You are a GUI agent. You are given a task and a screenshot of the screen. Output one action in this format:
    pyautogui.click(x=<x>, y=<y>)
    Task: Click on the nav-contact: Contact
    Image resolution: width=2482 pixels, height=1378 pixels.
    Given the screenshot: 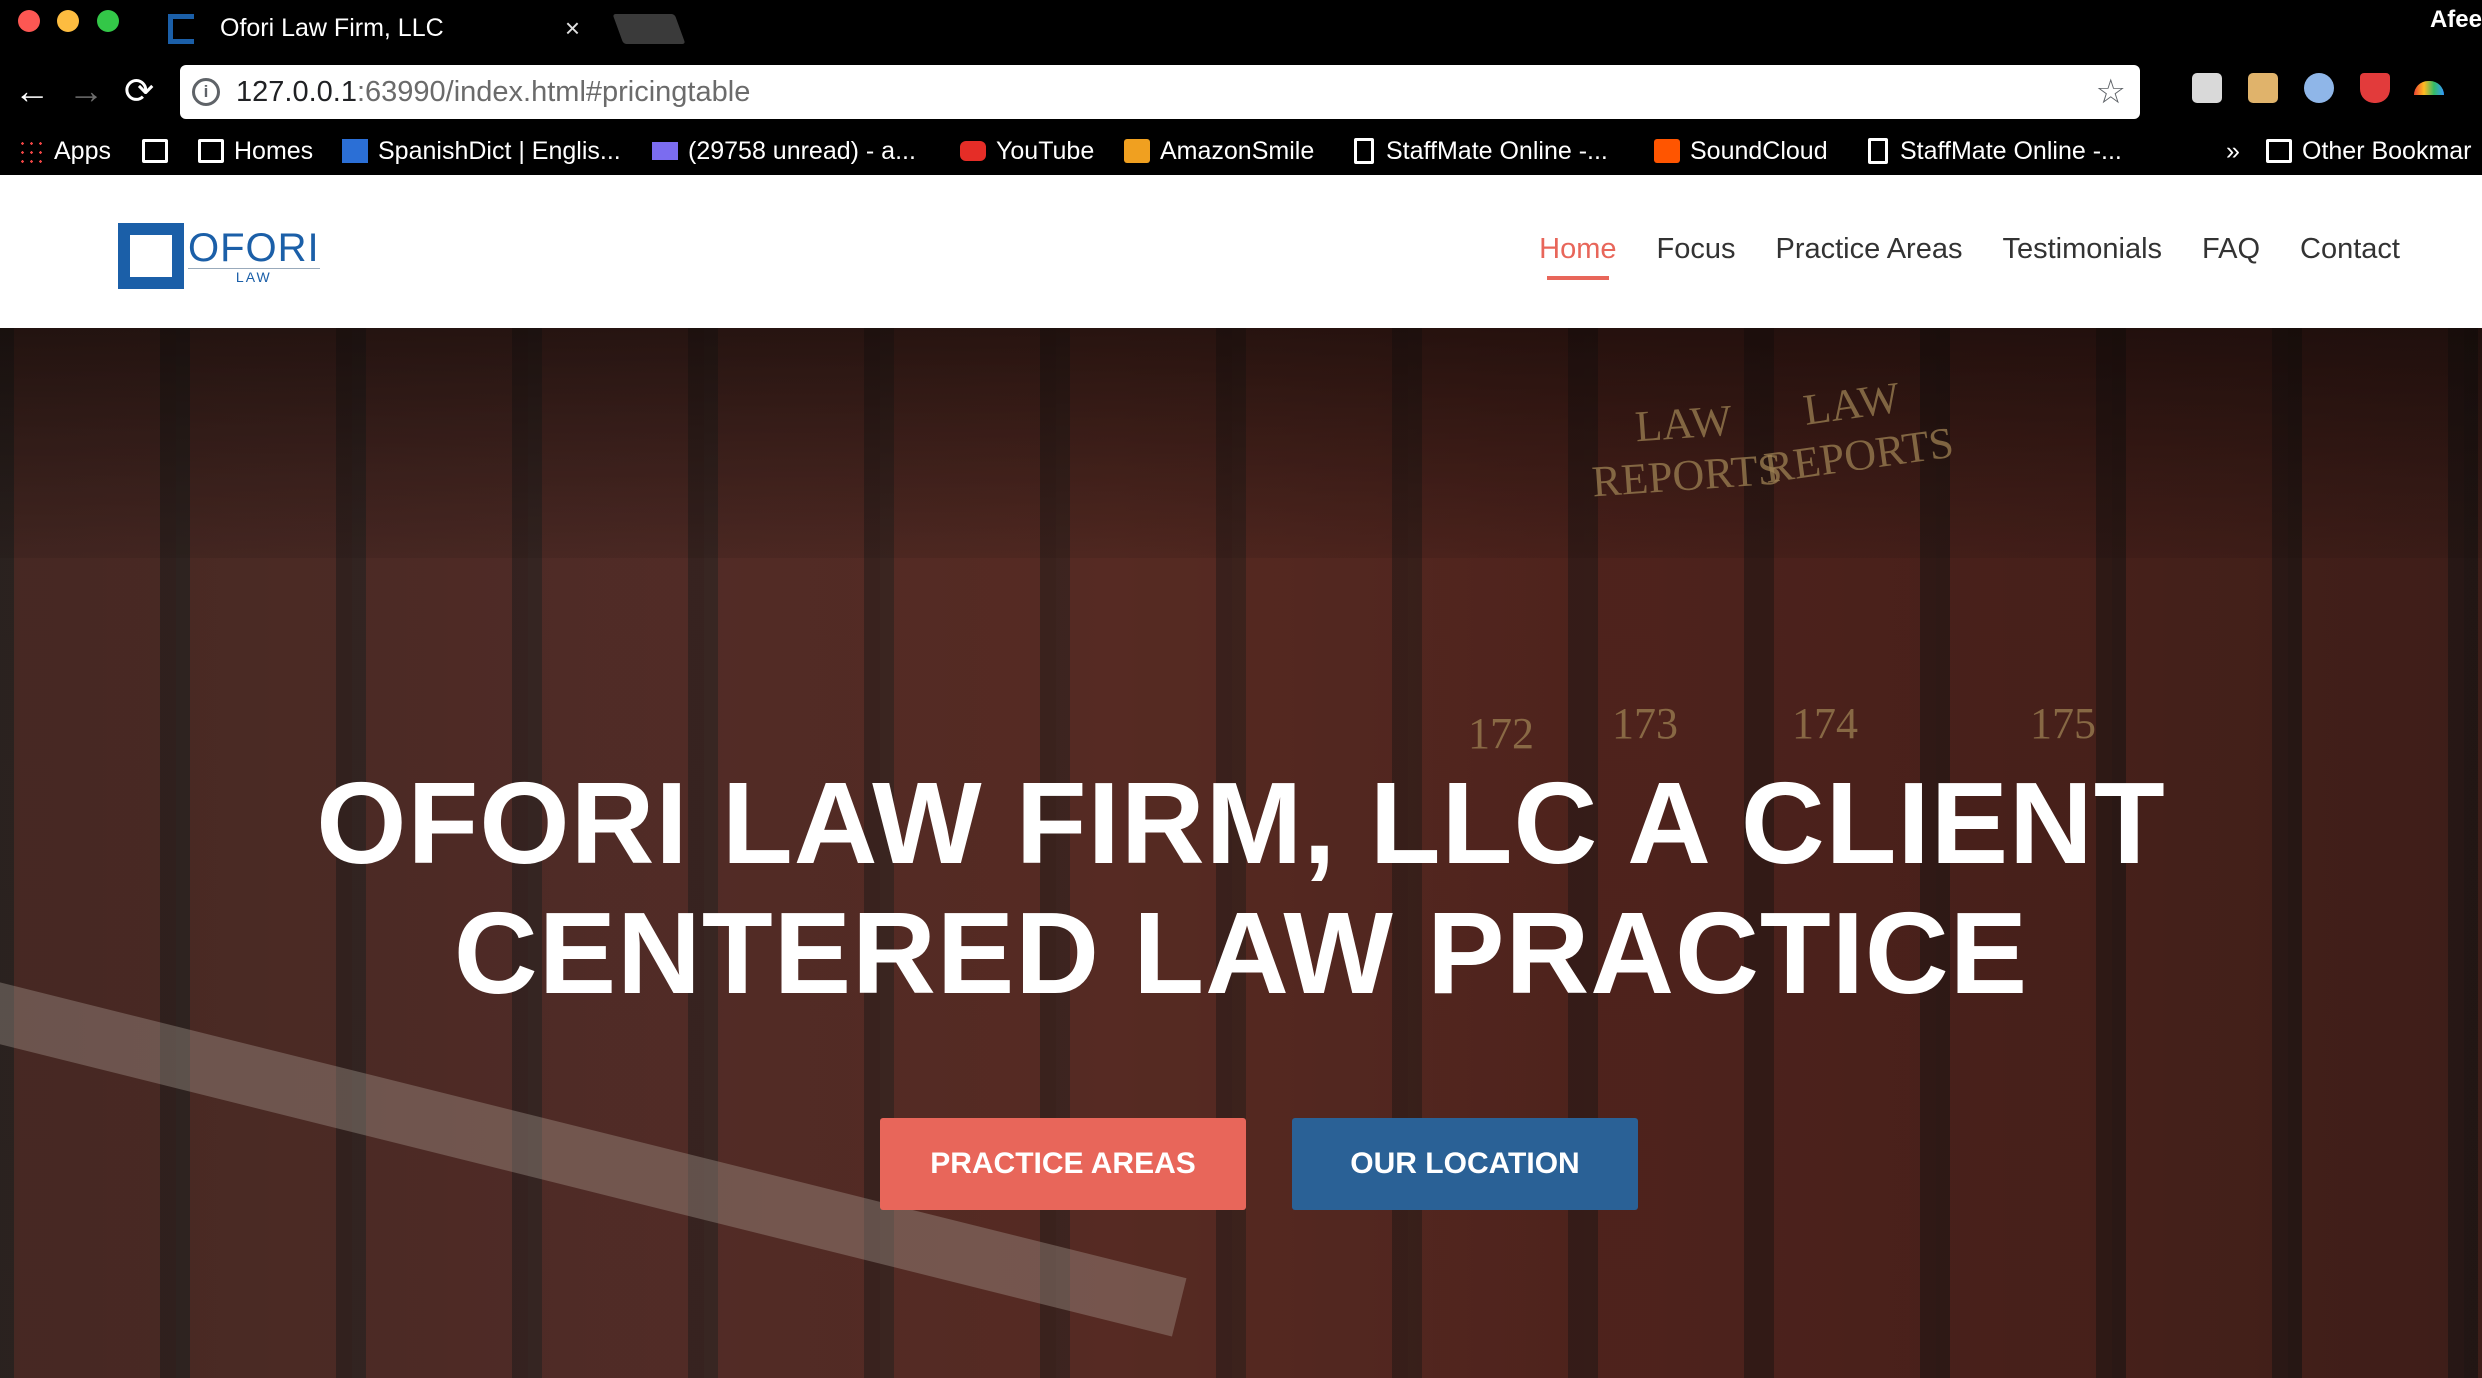 What is the action you would take?
    pyautogui.click(x=2350, y=256)
    